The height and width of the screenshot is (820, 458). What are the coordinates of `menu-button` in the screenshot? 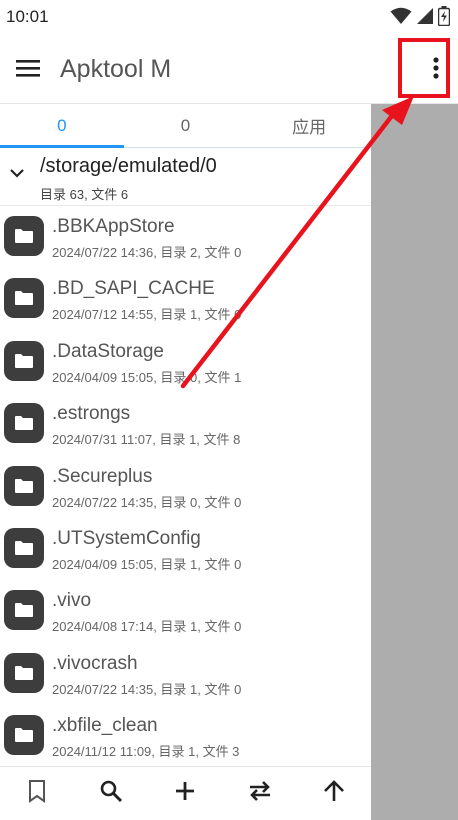 It's located at (28, 70).